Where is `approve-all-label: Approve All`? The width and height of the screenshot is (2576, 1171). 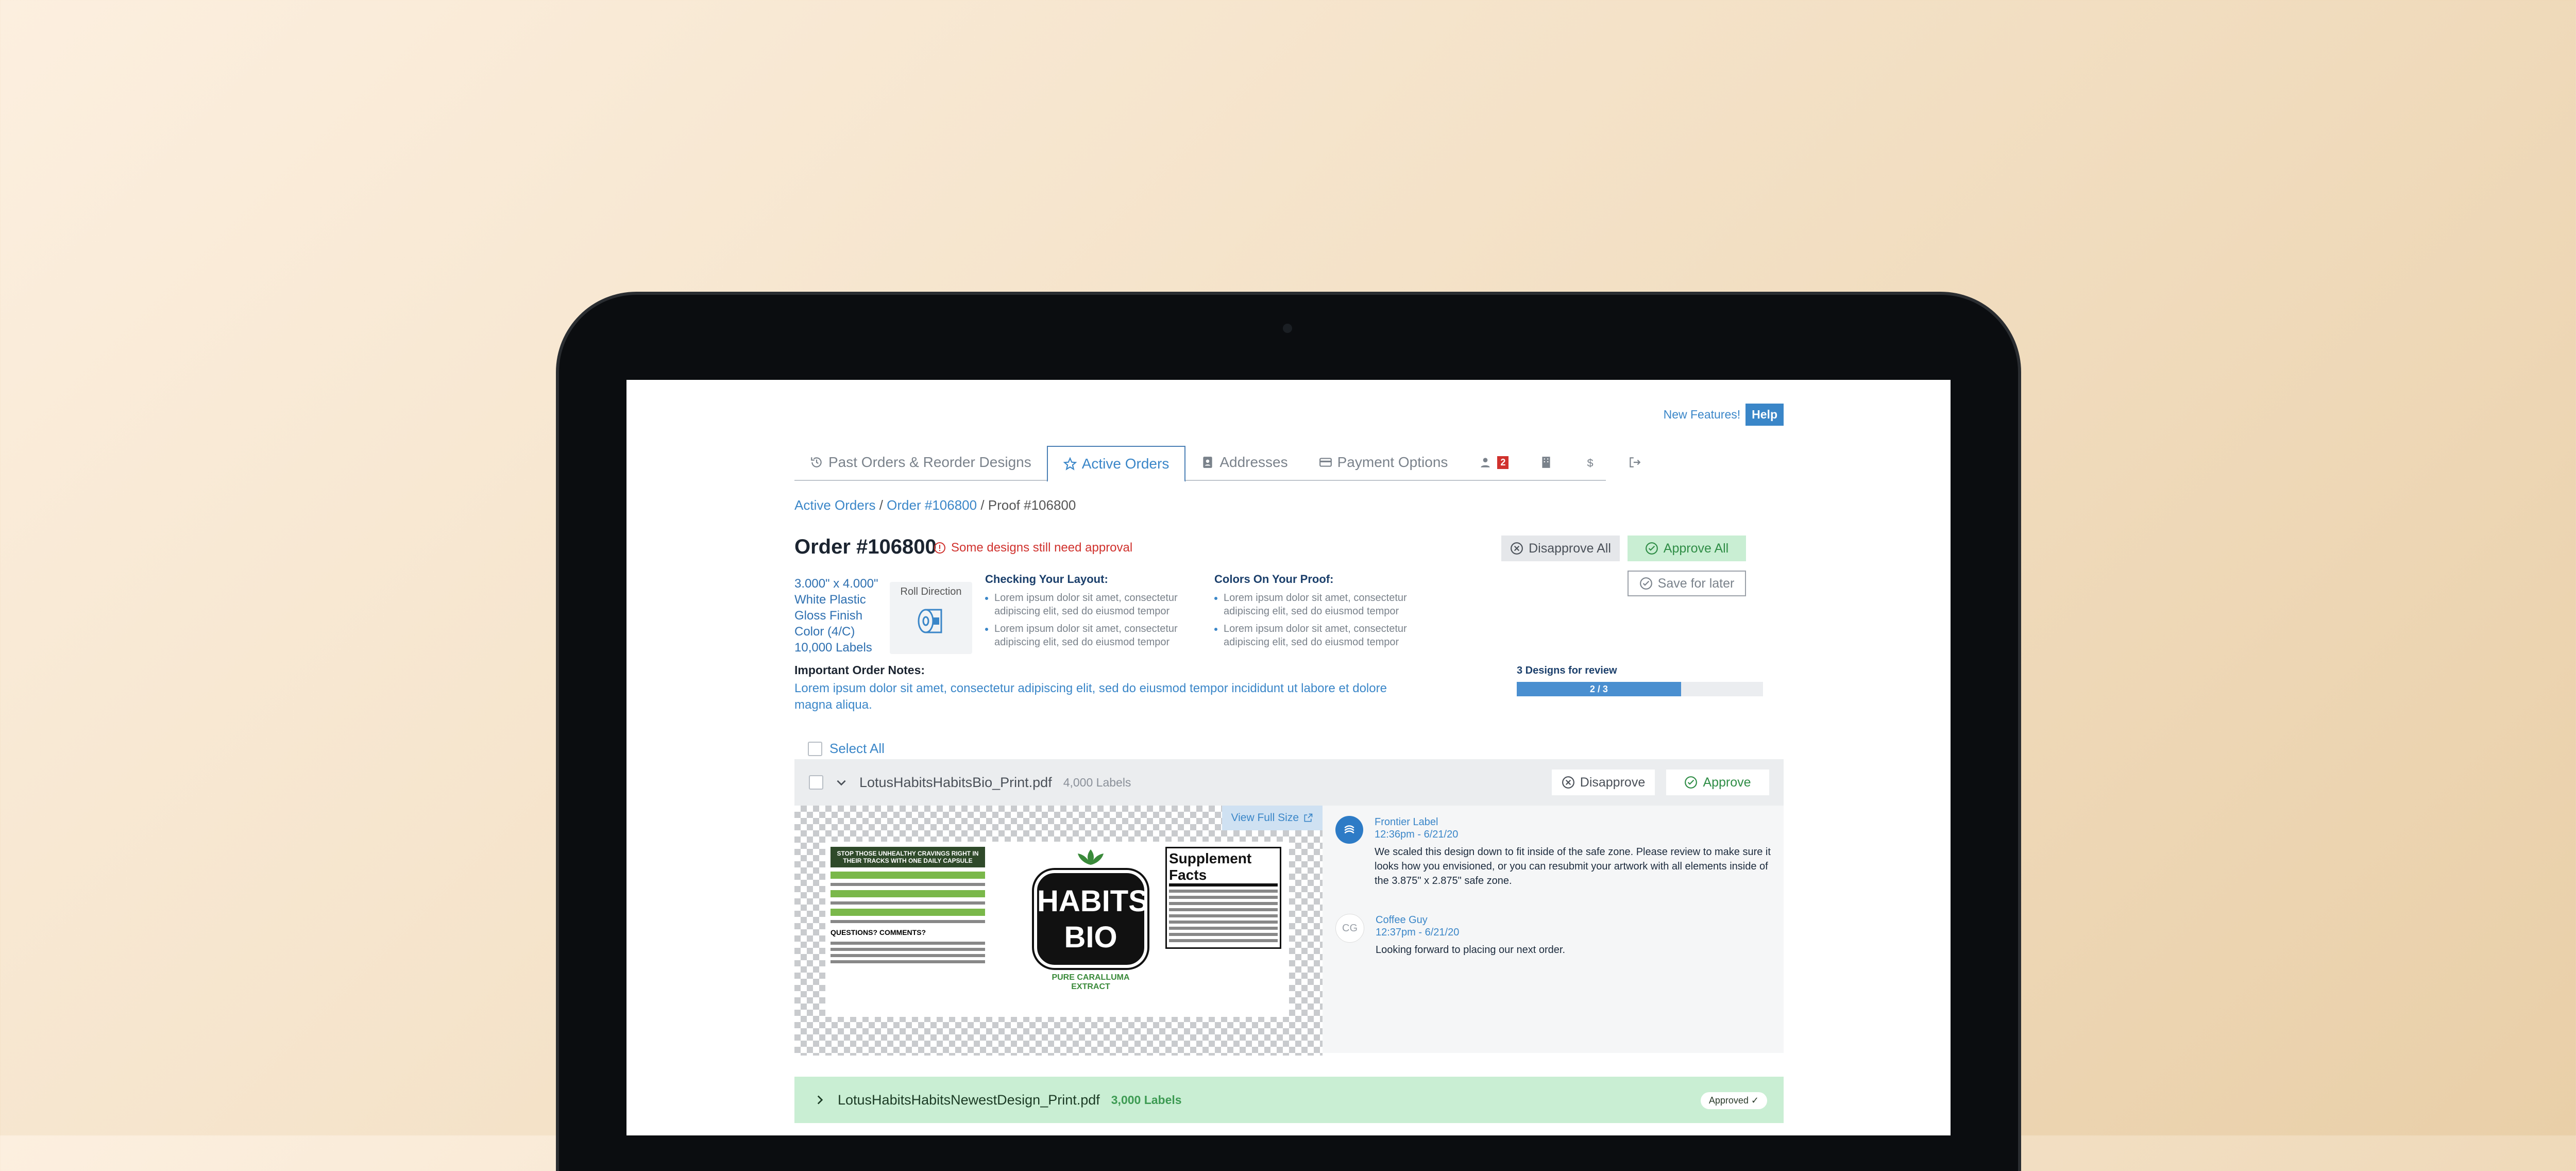 approve-all-label: Approve All is located at coordinates (1696, 548).